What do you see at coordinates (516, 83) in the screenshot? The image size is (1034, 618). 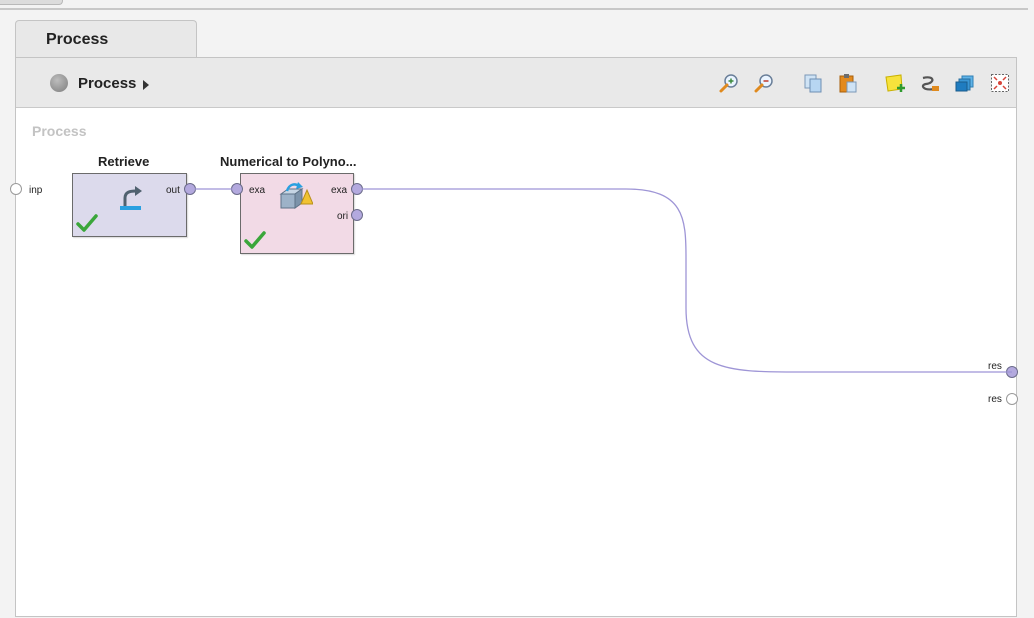 I see `process-toolbar: Process` at bounding box center [516, 83].